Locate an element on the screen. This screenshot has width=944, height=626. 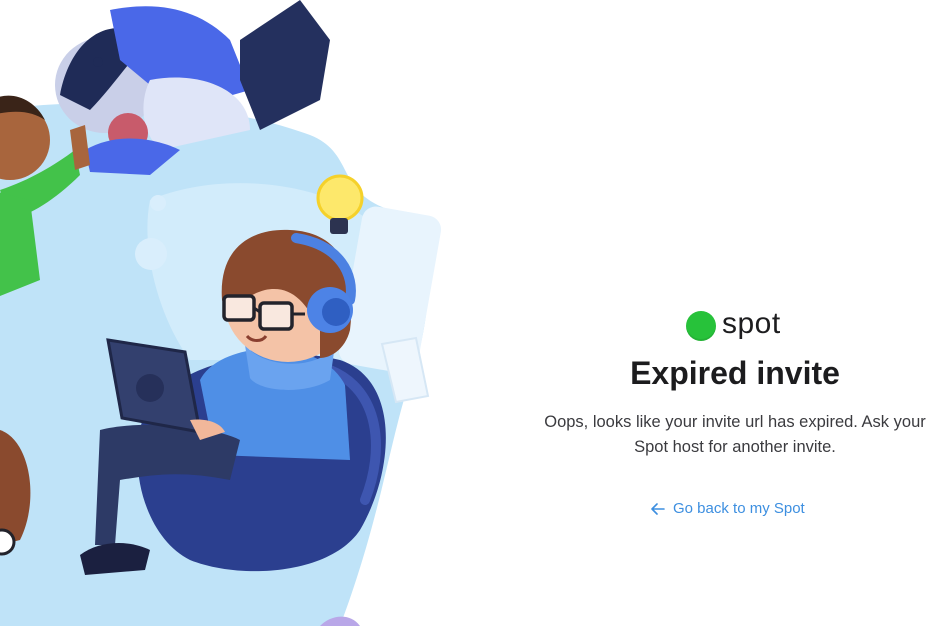
go-back-link: Go back to my Spot is located at coordinates (728, 508).